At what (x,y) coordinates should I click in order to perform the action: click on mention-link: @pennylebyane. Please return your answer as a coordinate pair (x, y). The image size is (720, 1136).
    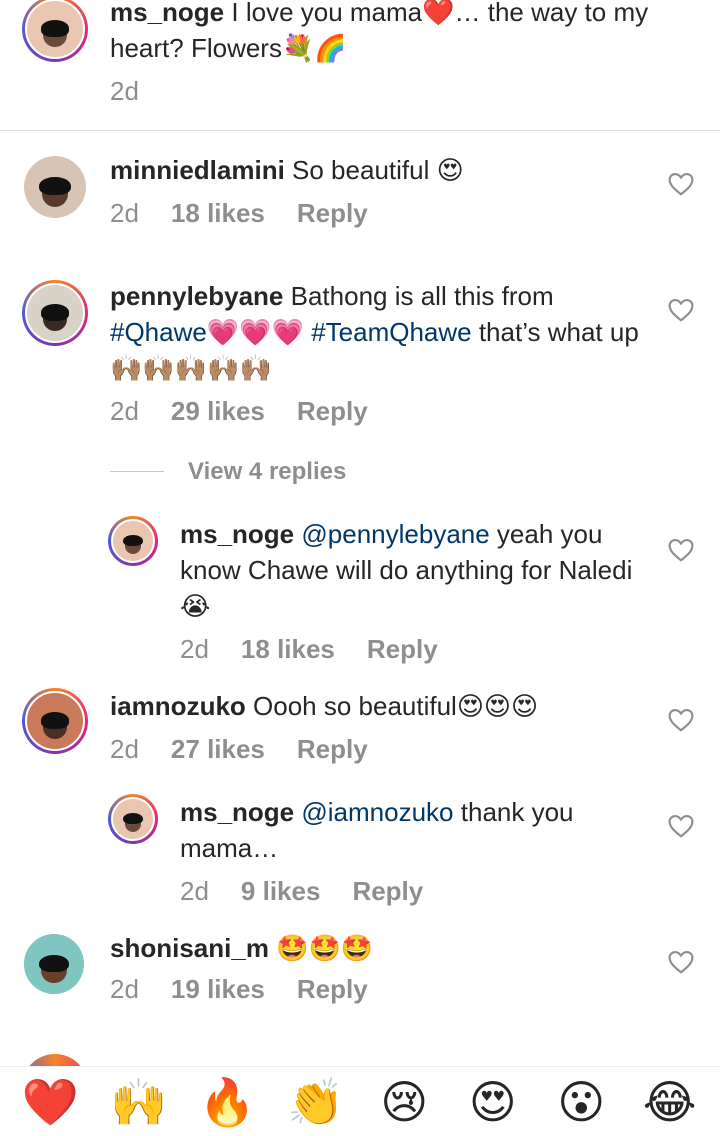
    Looking at the image, I should click on (395, 534).